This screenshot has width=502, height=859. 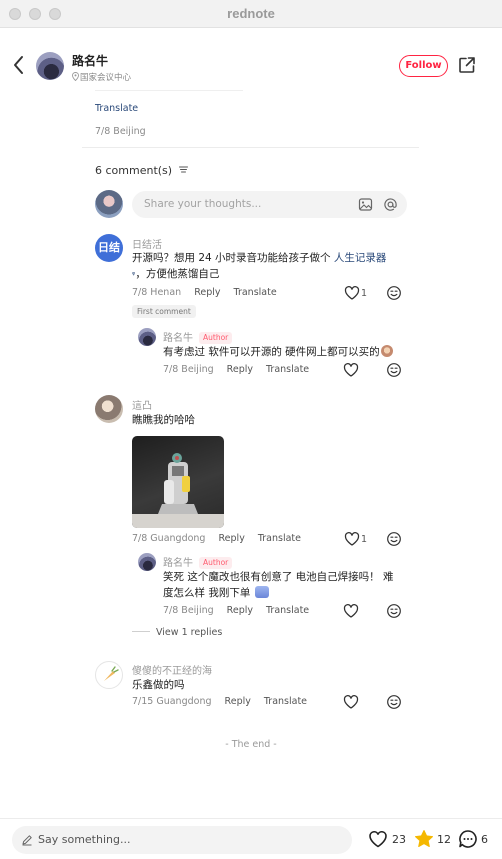 What do you see at coordinates (169, 538) in the screenshot?
I see `comment-date-location: 7/8 Guangdong` at bounding box center [169, 538].